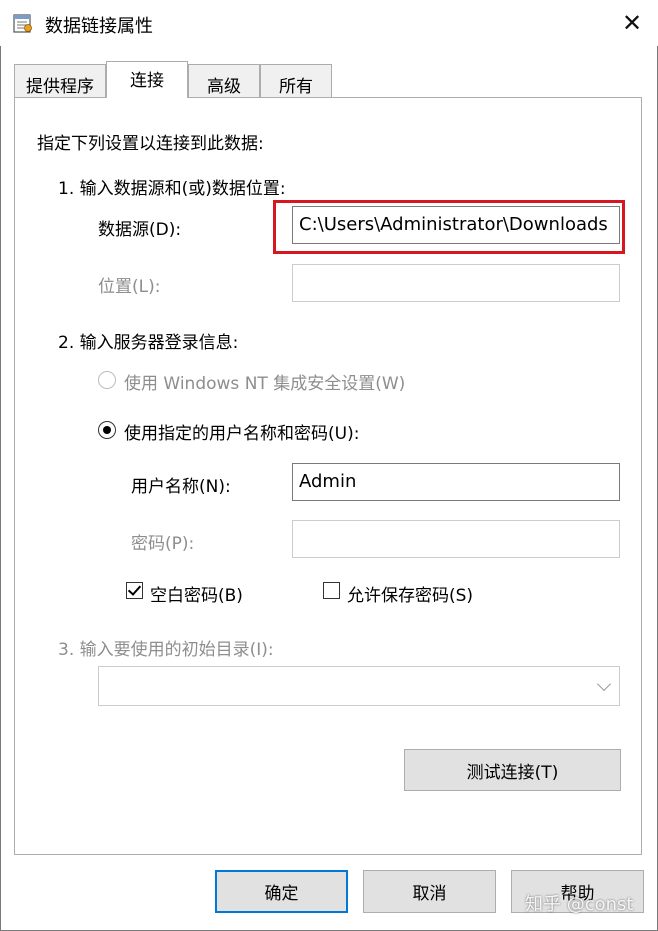 The width and height of the screenshot is (658, 931). Describe the element at coordinates (196, 596) in the screenshot. I see `blank-password-label: 空白密码(B)` at that location.